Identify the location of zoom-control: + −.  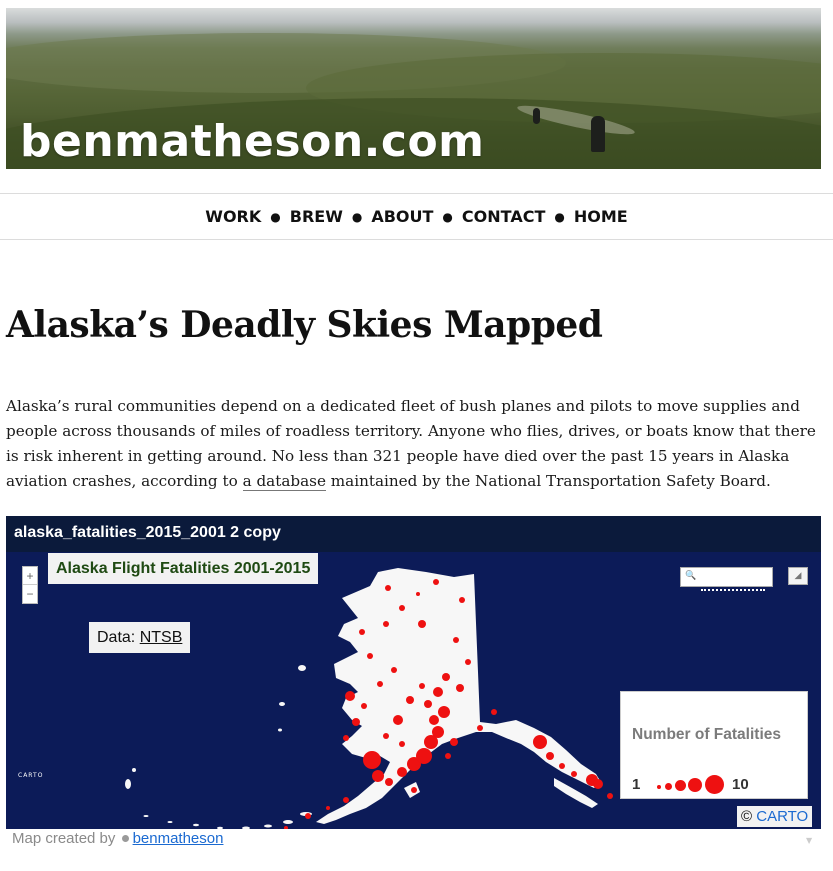
(30, 585).